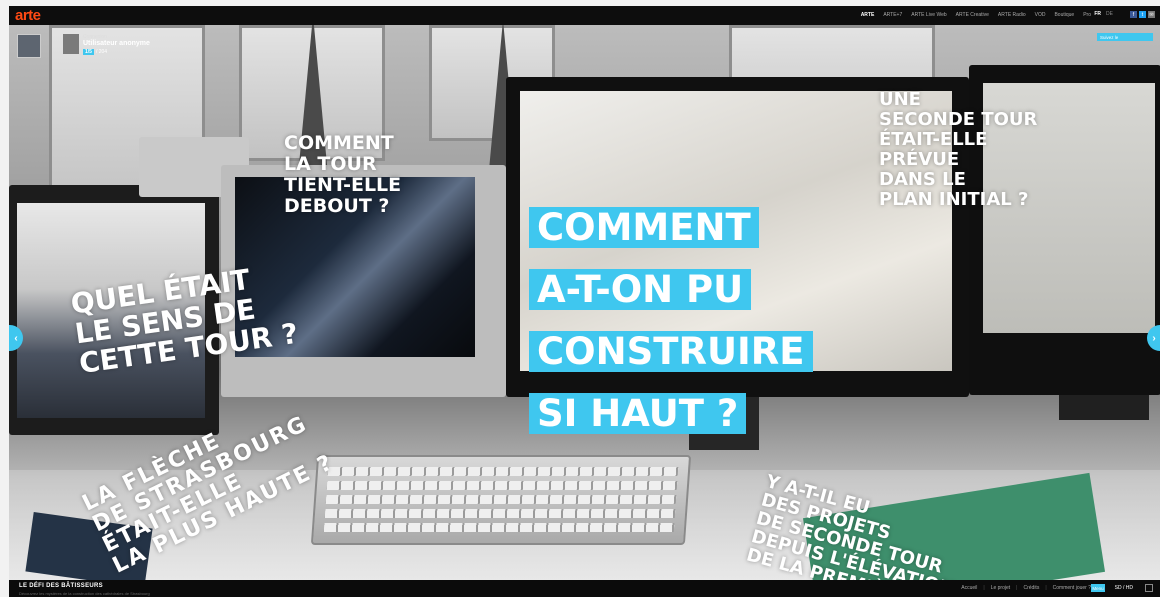 The image size is (1160, 597). What do you see at coordinates (1151, 14) in the screenshot?
I see `mail-icon: ✉` at bounding box center [1151, 14].